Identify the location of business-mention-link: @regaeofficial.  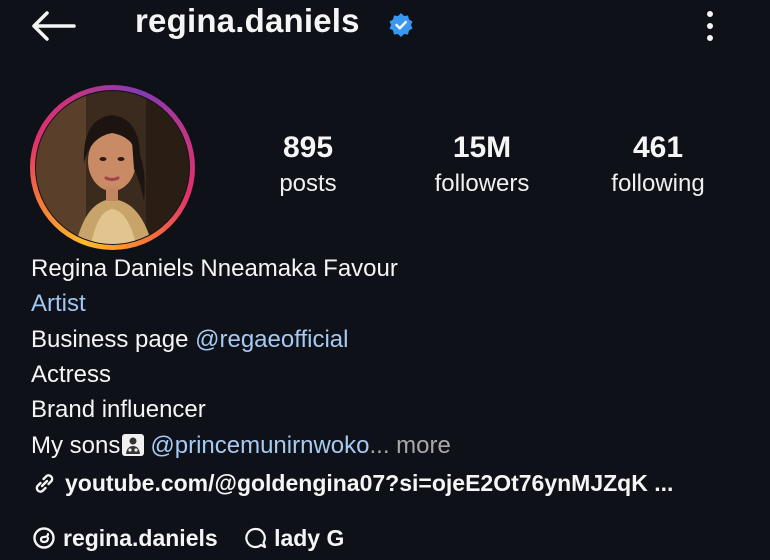
(271, 339).